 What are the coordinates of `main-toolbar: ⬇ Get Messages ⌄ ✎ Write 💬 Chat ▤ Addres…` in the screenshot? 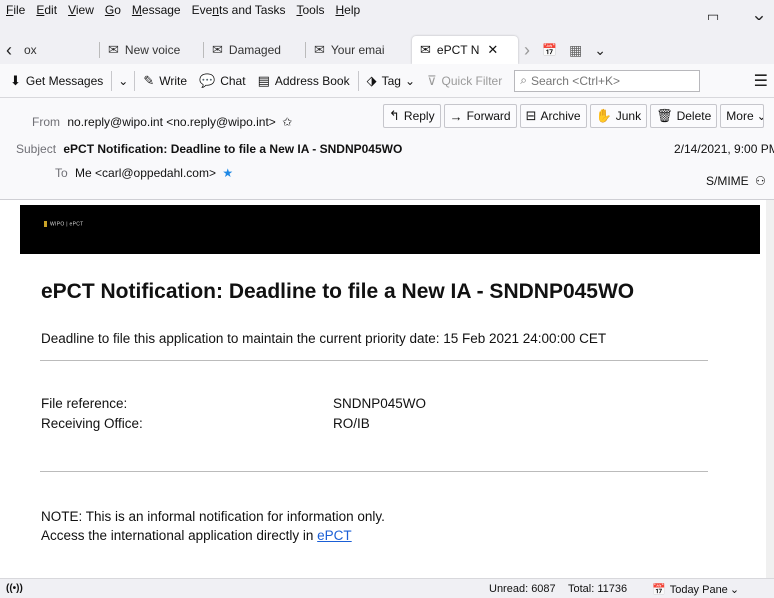 It's located at (387, 81).